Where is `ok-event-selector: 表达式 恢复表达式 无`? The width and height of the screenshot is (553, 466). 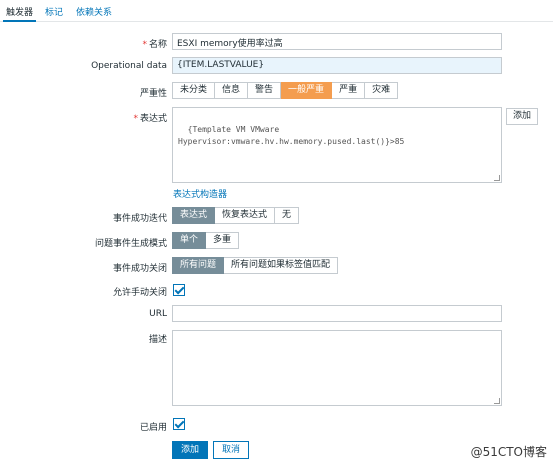 ok-event-selector: 表达式 恢复表达式 无 is located at coordinates (236, 215).